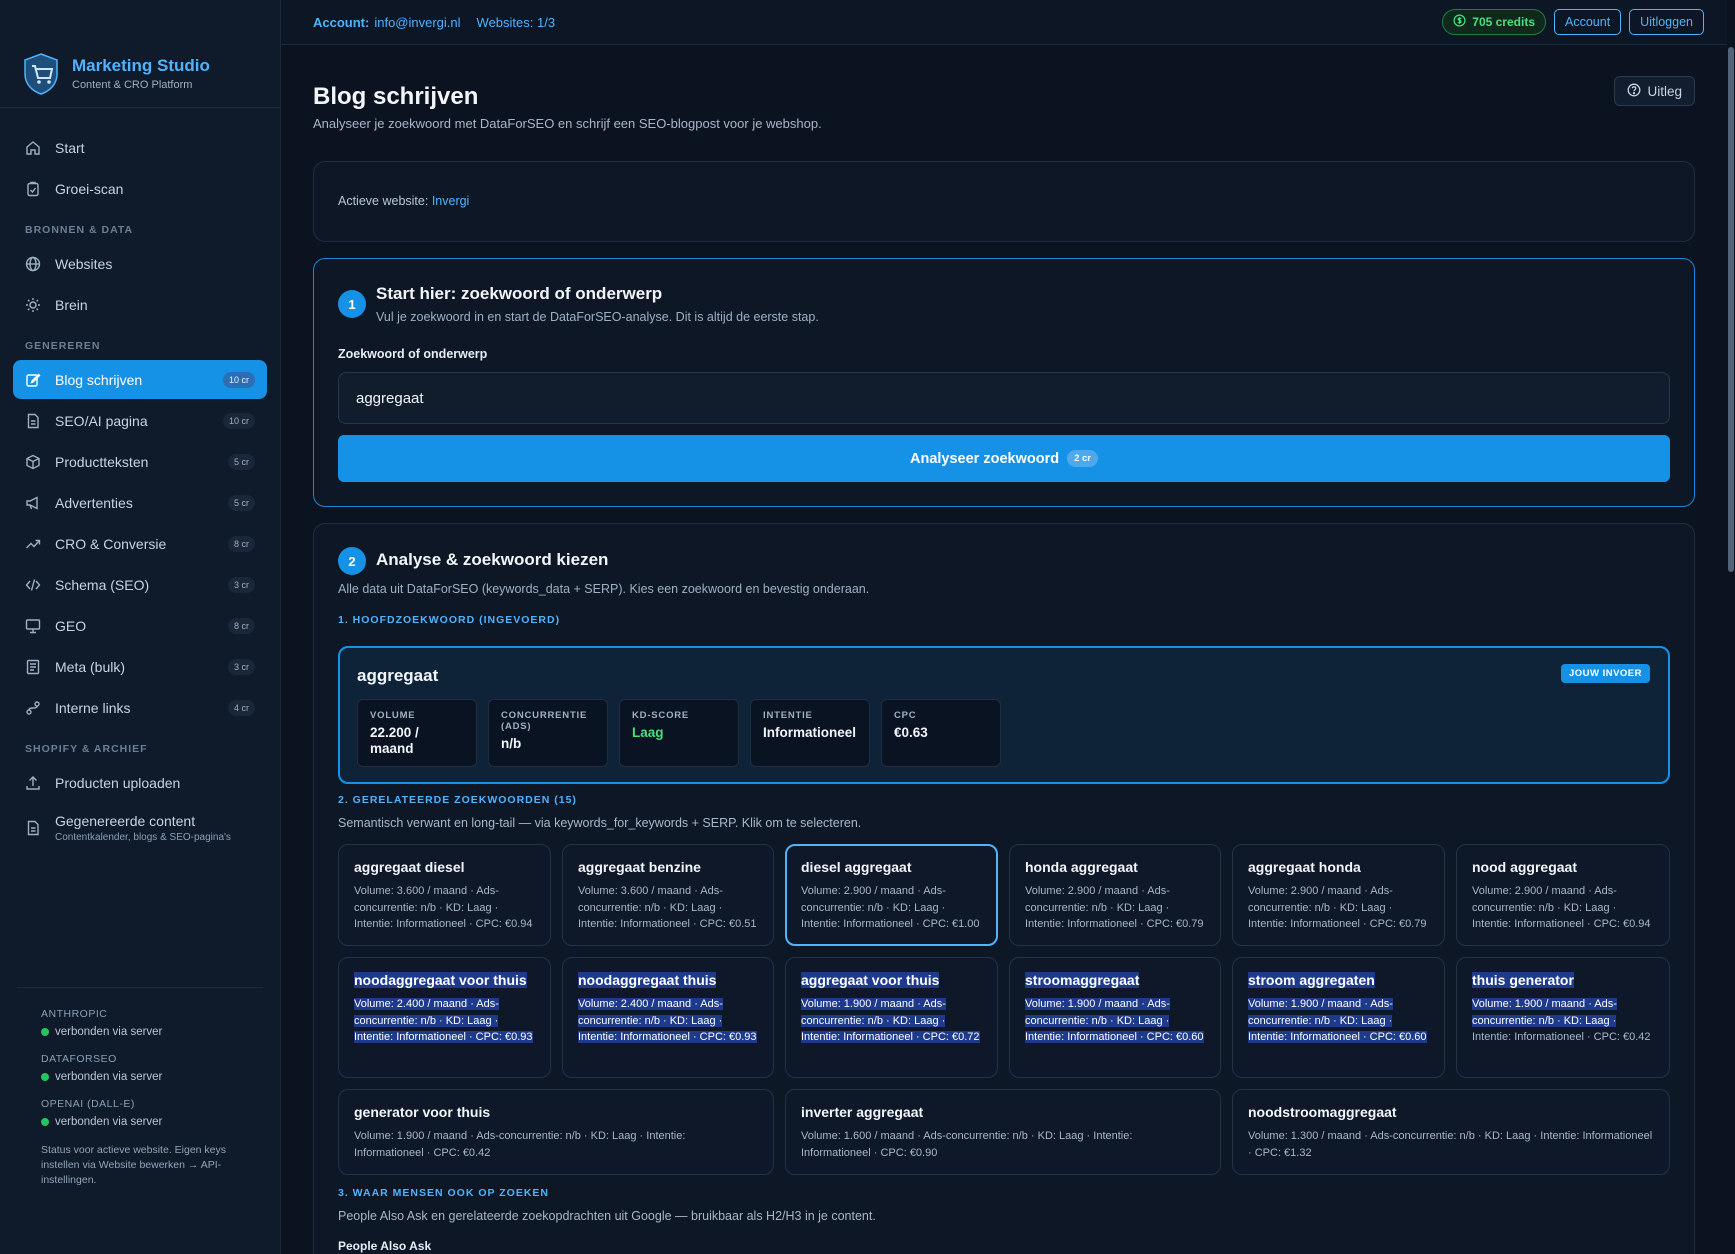  I want to click on metric-label: CPC, so click(905, 715).